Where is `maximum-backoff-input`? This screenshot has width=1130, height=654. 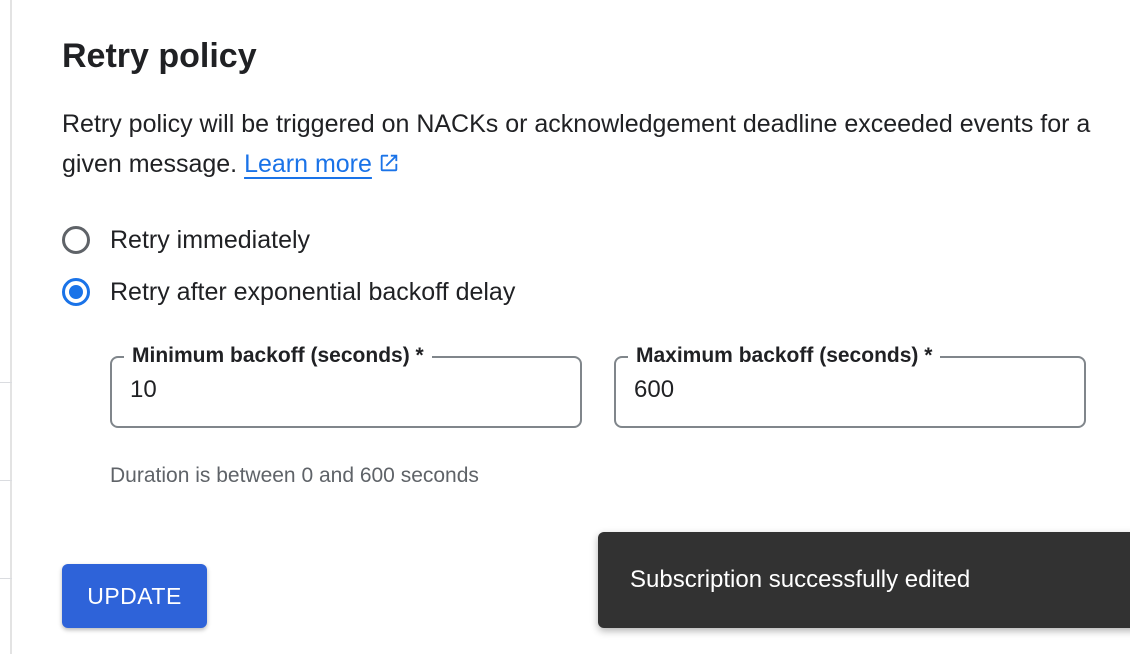 maximum-backoff-input is located at coordinates (844, 390).